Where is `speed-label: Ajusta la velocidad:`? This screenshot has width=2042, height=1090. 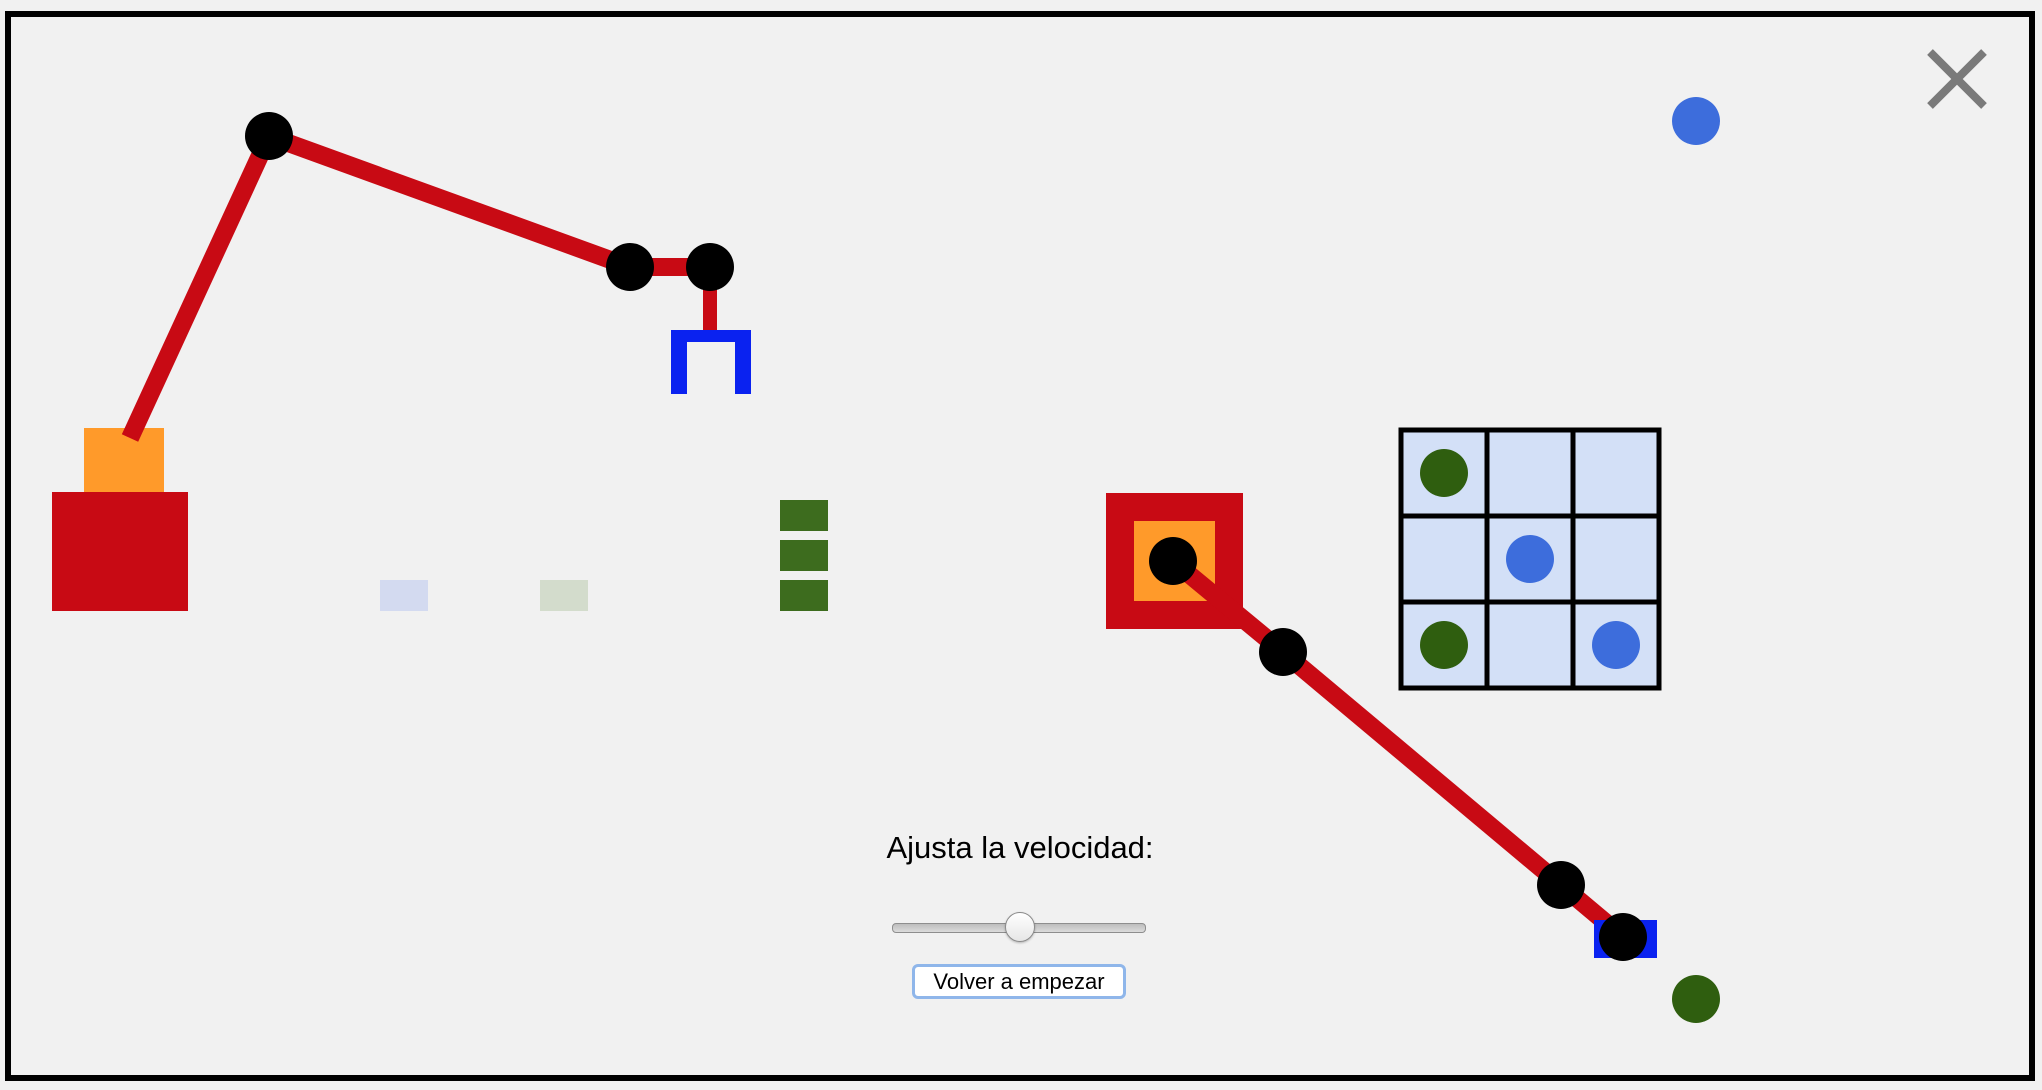 speed-label: Ajusta la velocidad: is located at coordinates (1020, 847).